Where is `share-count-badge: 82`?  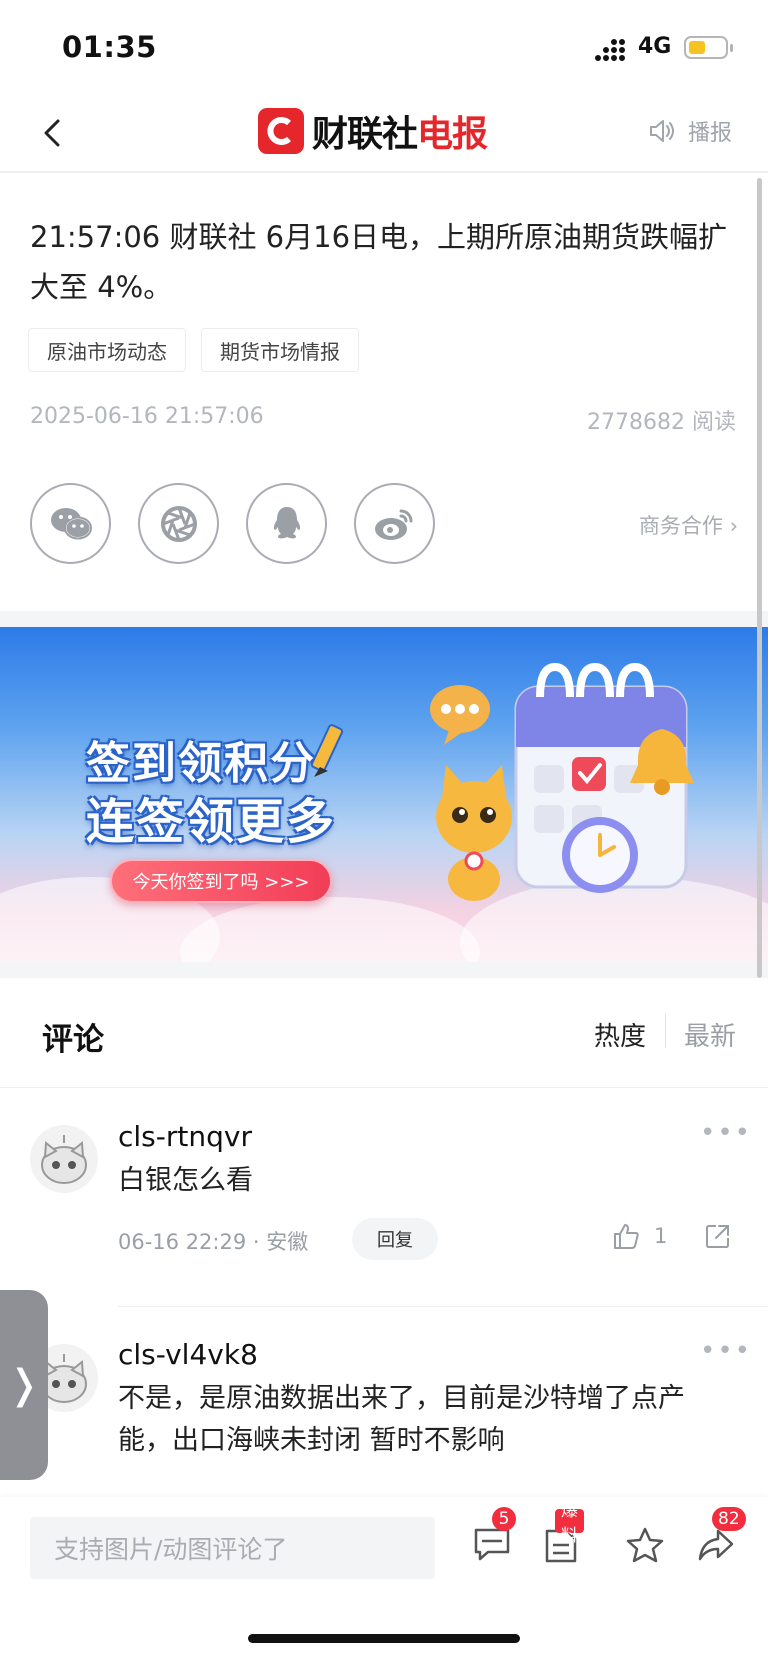
share-count-badge: 82 is located at coordinates (729, 1519).